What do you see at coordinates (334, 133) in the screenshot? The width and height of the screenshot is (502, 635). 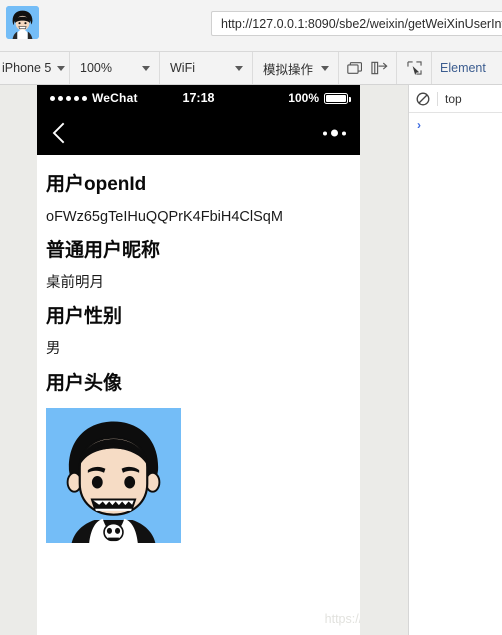 I see `more-options-icon` at bounding box center [334, 133].